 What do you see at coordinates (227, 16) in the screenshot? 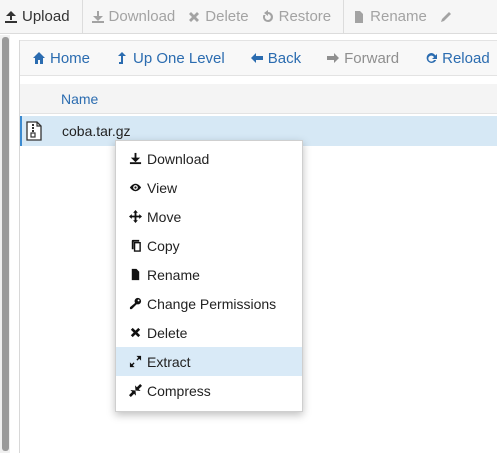
I see `delete-label: Delete` at bounding box center [227, 16].